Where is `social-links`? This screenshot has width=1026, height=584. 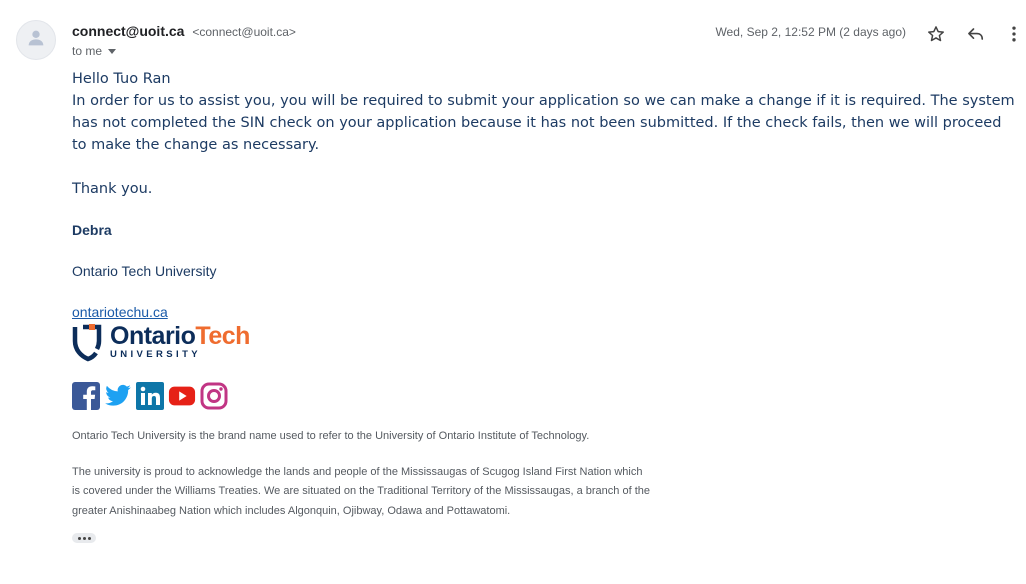
social-links is located at coordinates (544, 396).